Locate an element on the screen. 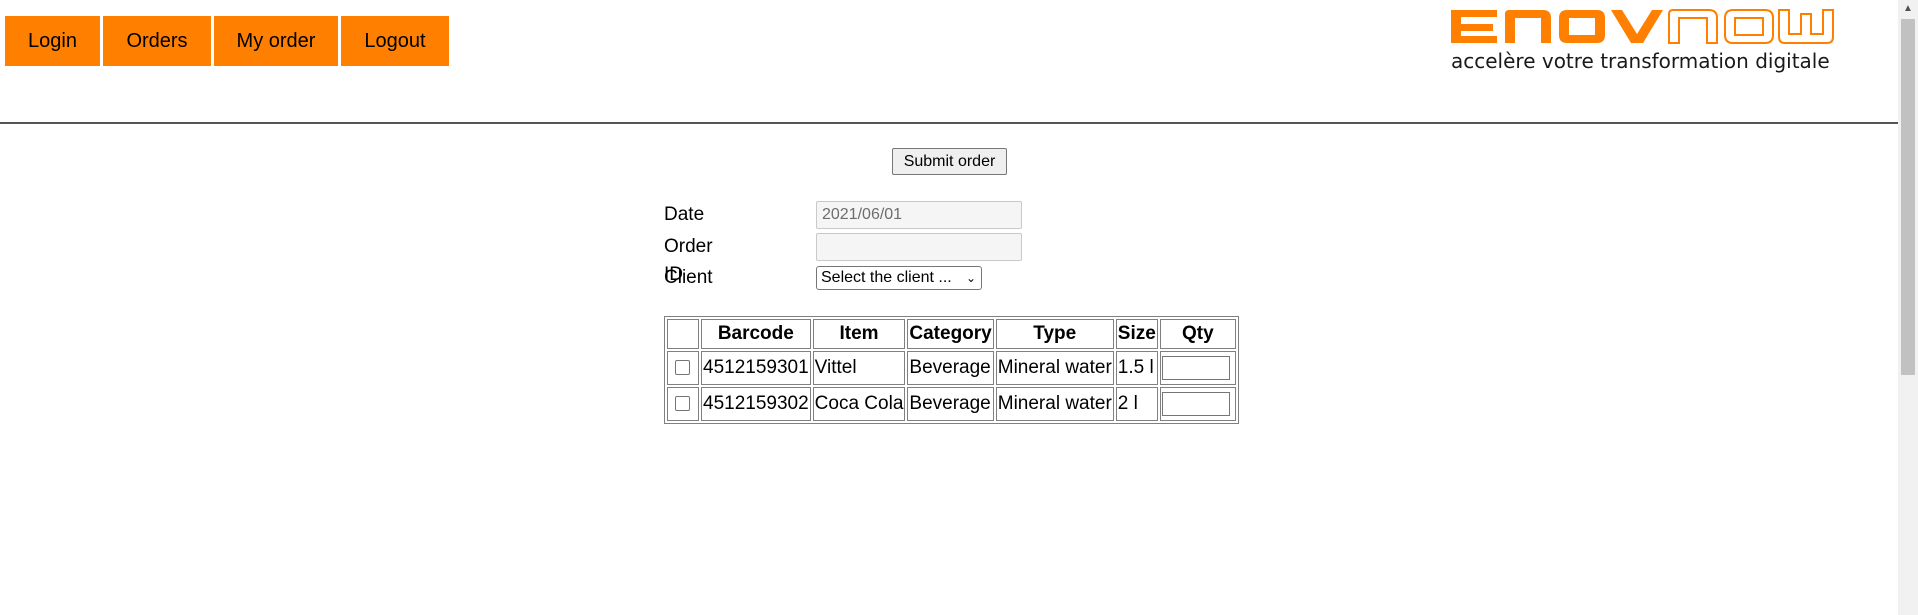  date-field: 2021/06/01 is located at coordinates (919, 215).